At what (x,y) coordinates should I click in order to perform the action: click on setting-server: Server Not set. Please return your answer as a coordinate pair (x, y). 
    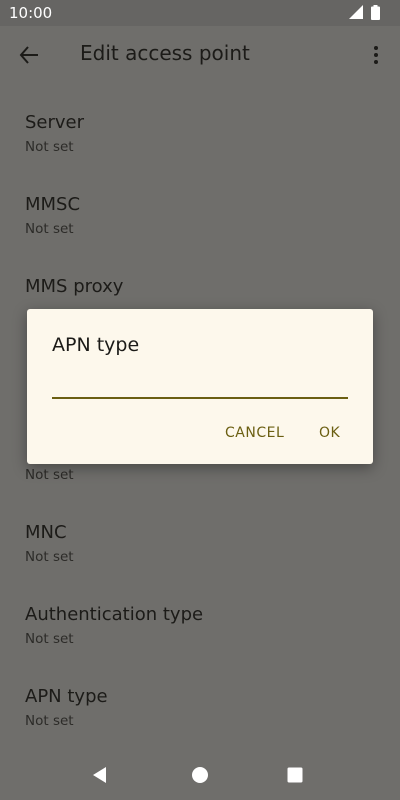
    Looking at the image, I should click on (200, 123).